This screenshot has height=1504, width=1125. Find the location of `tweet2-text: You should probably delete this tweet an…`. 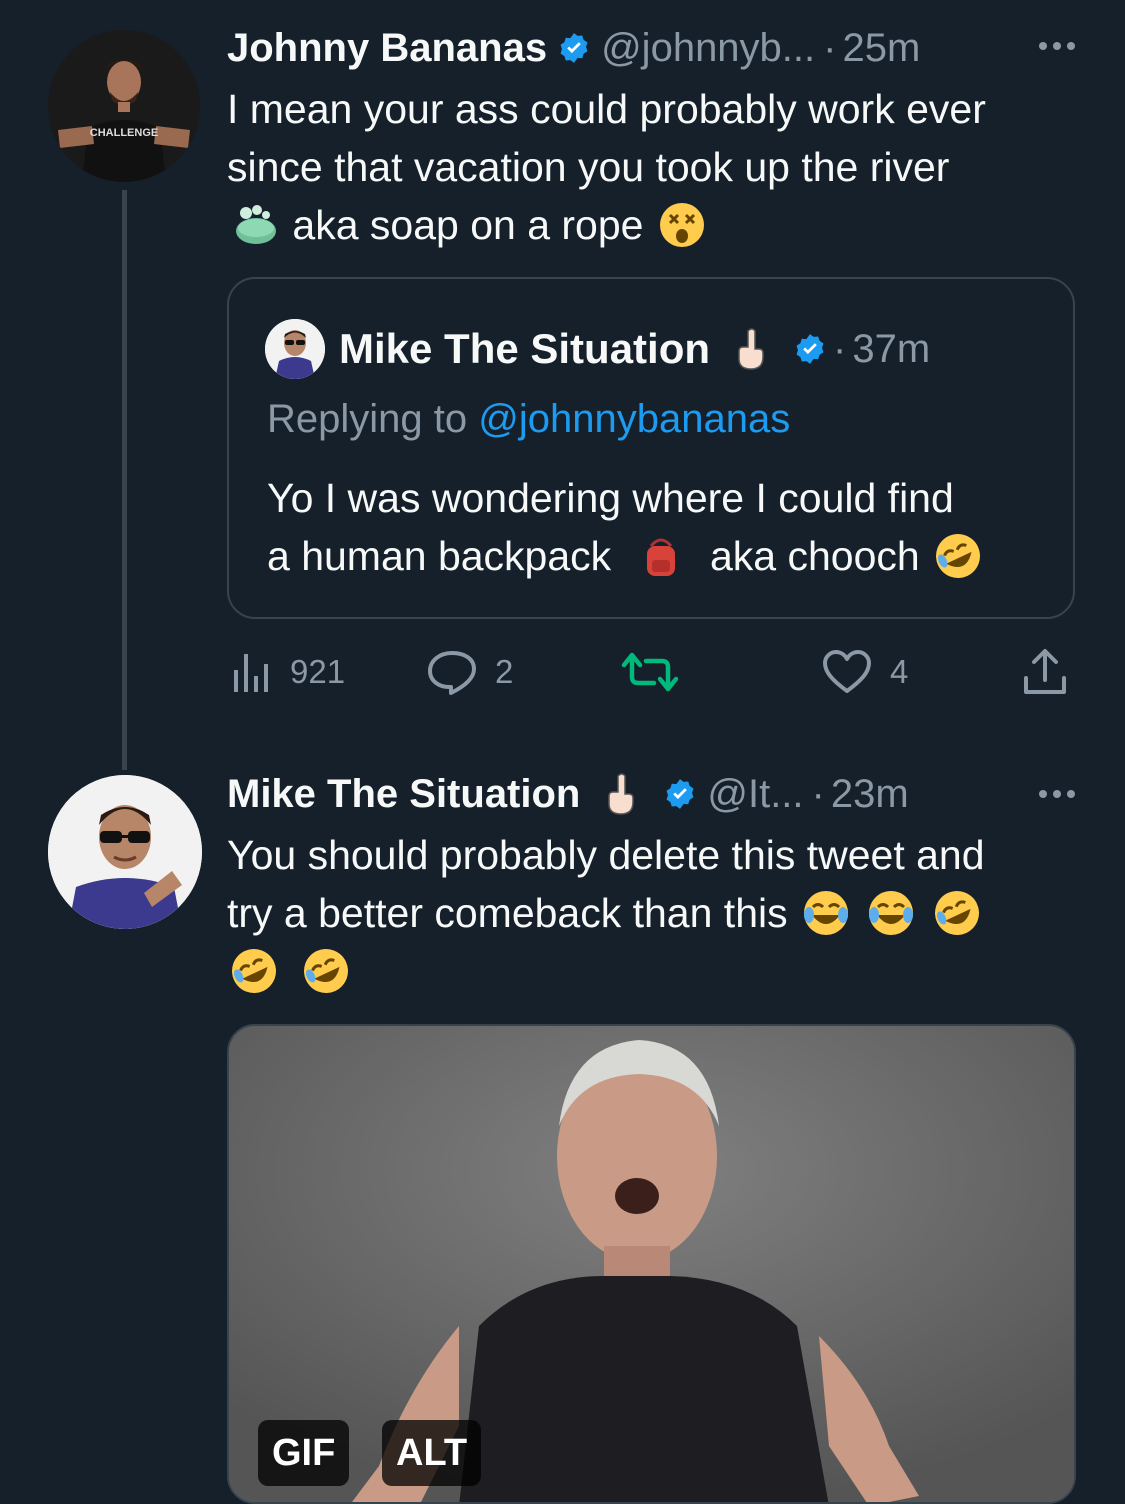

tweet2-text: You should probably delete this tweet an… is located at coordinates (606, 913).